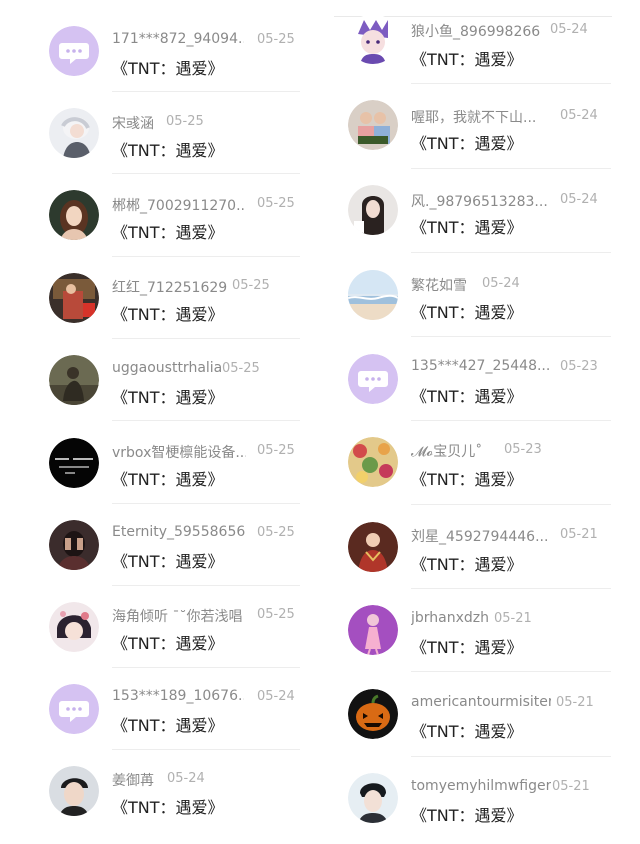  I want to click on username: 姜御苒, so click(133, 780).